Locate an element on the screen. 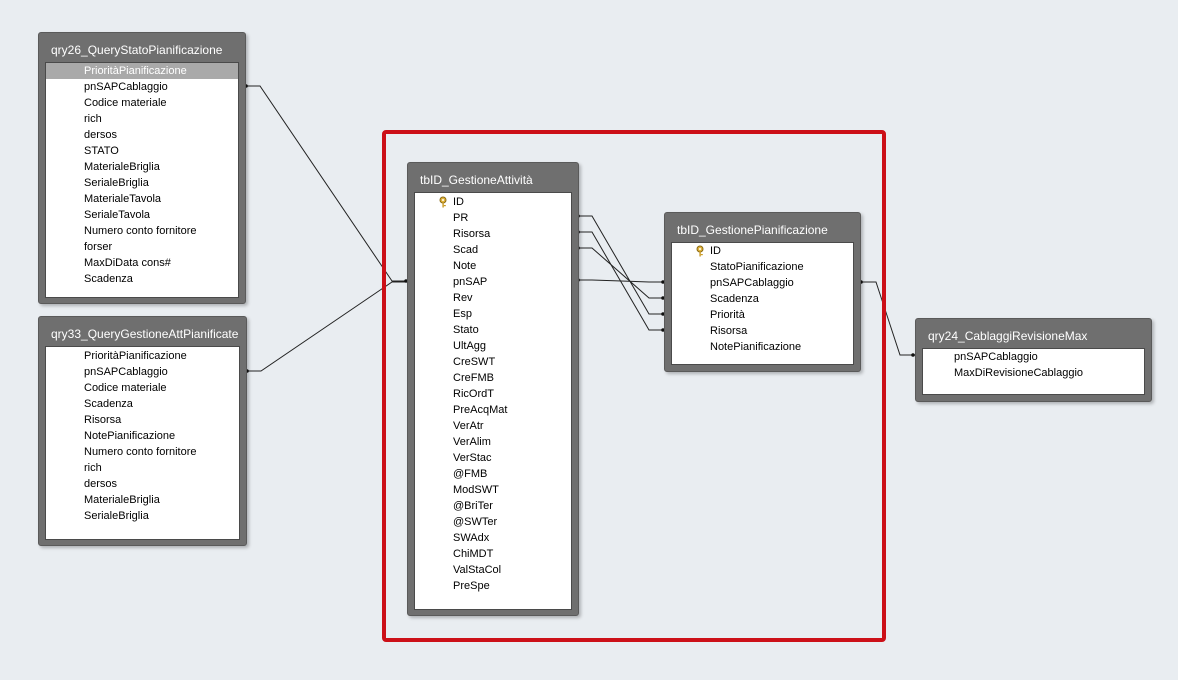 Image resolution: width=1178 pixels, height=680 pixels. field-row: ChiMDT is located at coordinates (493, 554).